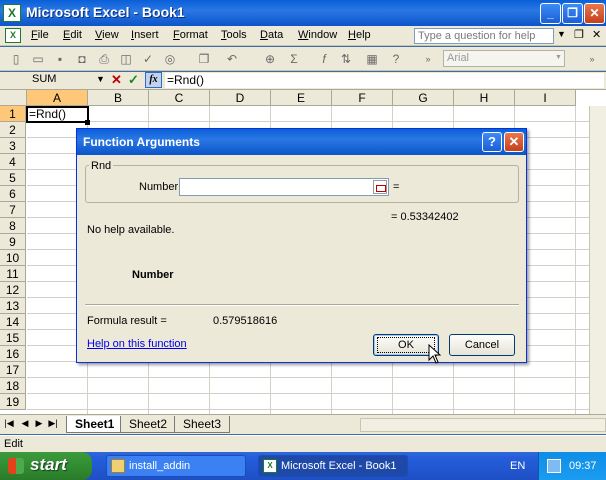 This screenshot has height=480, width=606. I want to click on menu-help: Help, so click(359, 35).